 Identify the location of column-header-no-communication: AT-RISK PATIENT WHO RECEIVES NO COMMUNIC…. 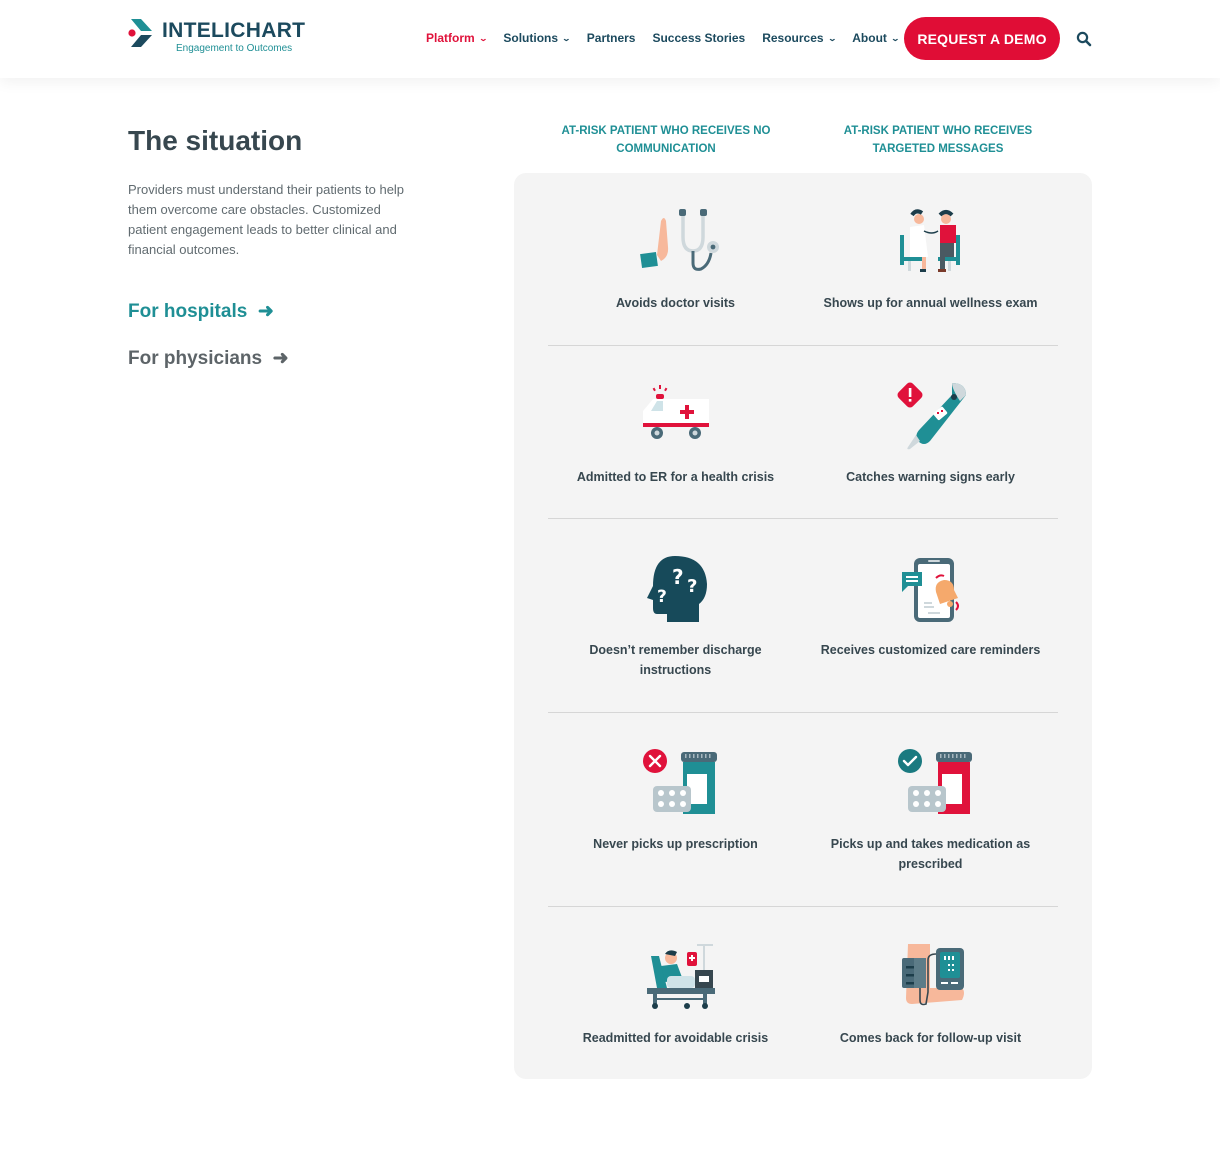
(666, 140).